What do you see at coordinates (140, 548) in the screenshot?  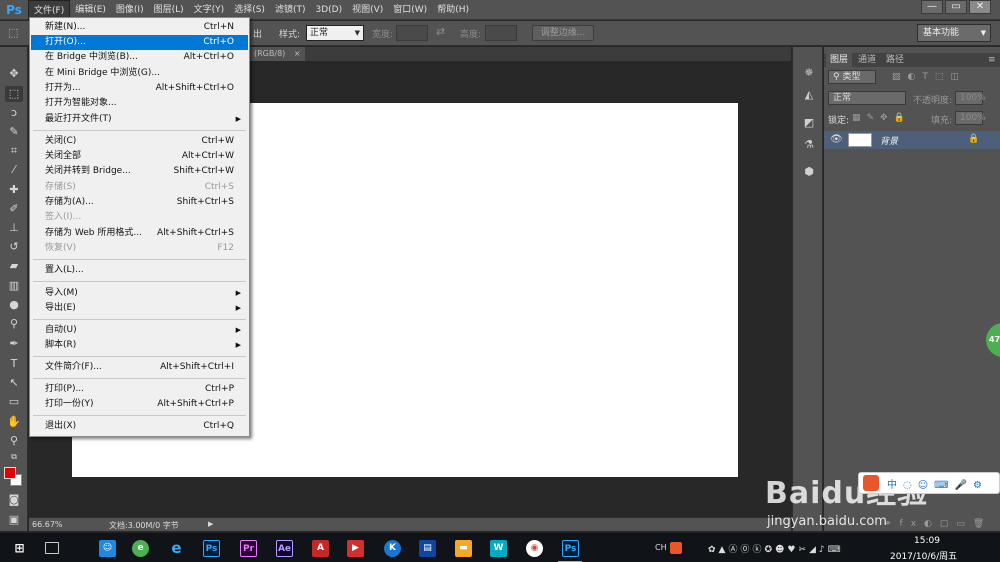 I see `browser-360-icon: e` at bounding box center [140, 548].